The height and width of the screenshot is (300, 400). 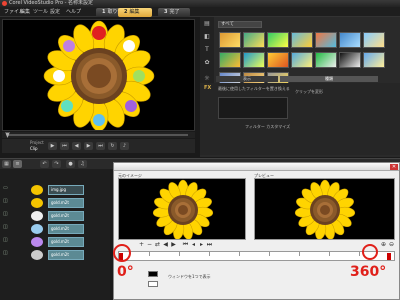 I want to click on audio-mixer-icon: ♫, so click(x=82, y=164).